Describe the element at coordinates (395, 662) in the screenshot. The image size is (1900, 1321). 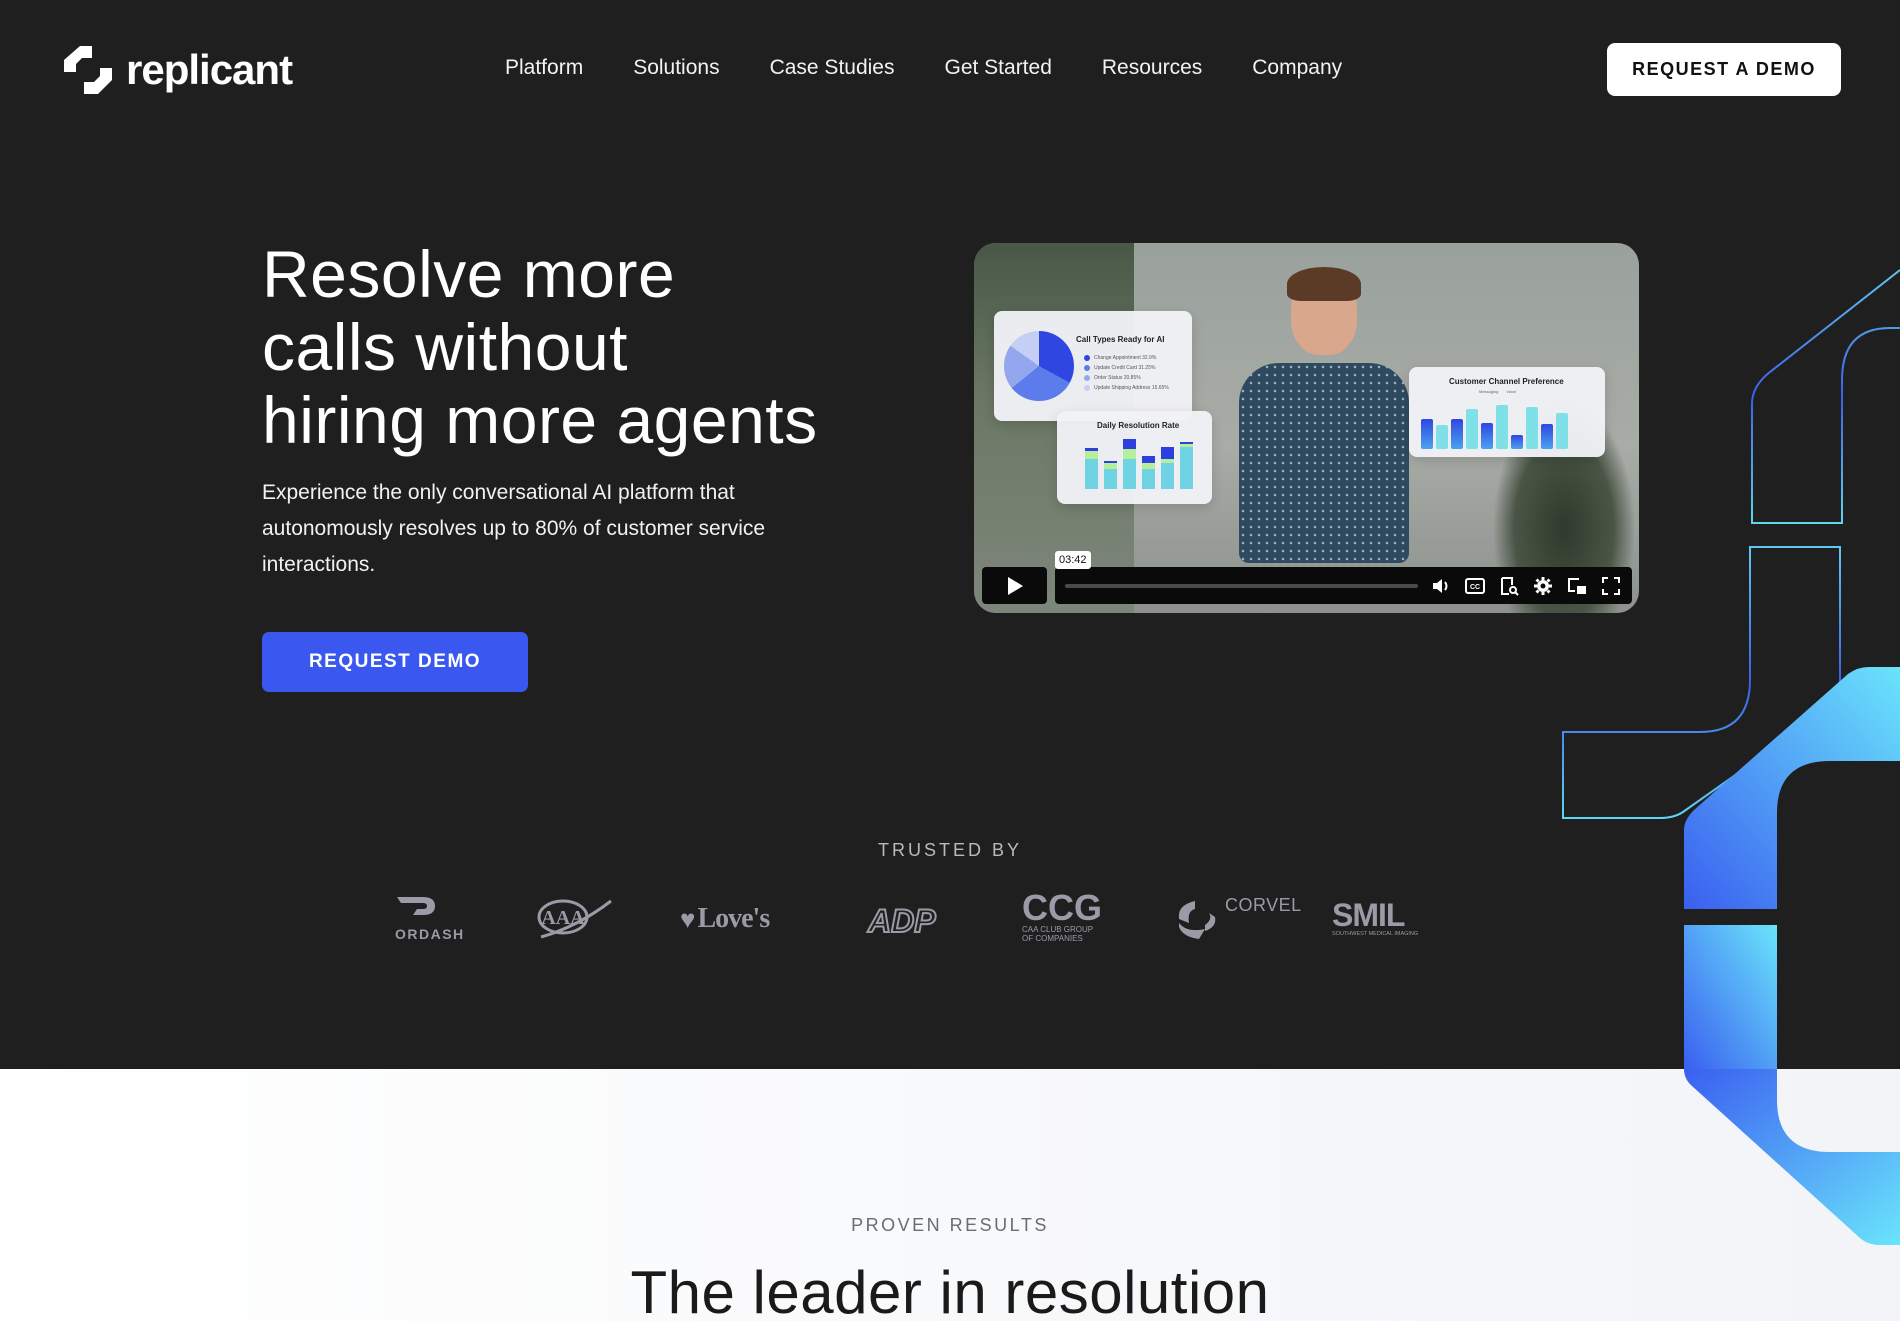
I see `request-demo-button: REQUEST DEMO` at that location.